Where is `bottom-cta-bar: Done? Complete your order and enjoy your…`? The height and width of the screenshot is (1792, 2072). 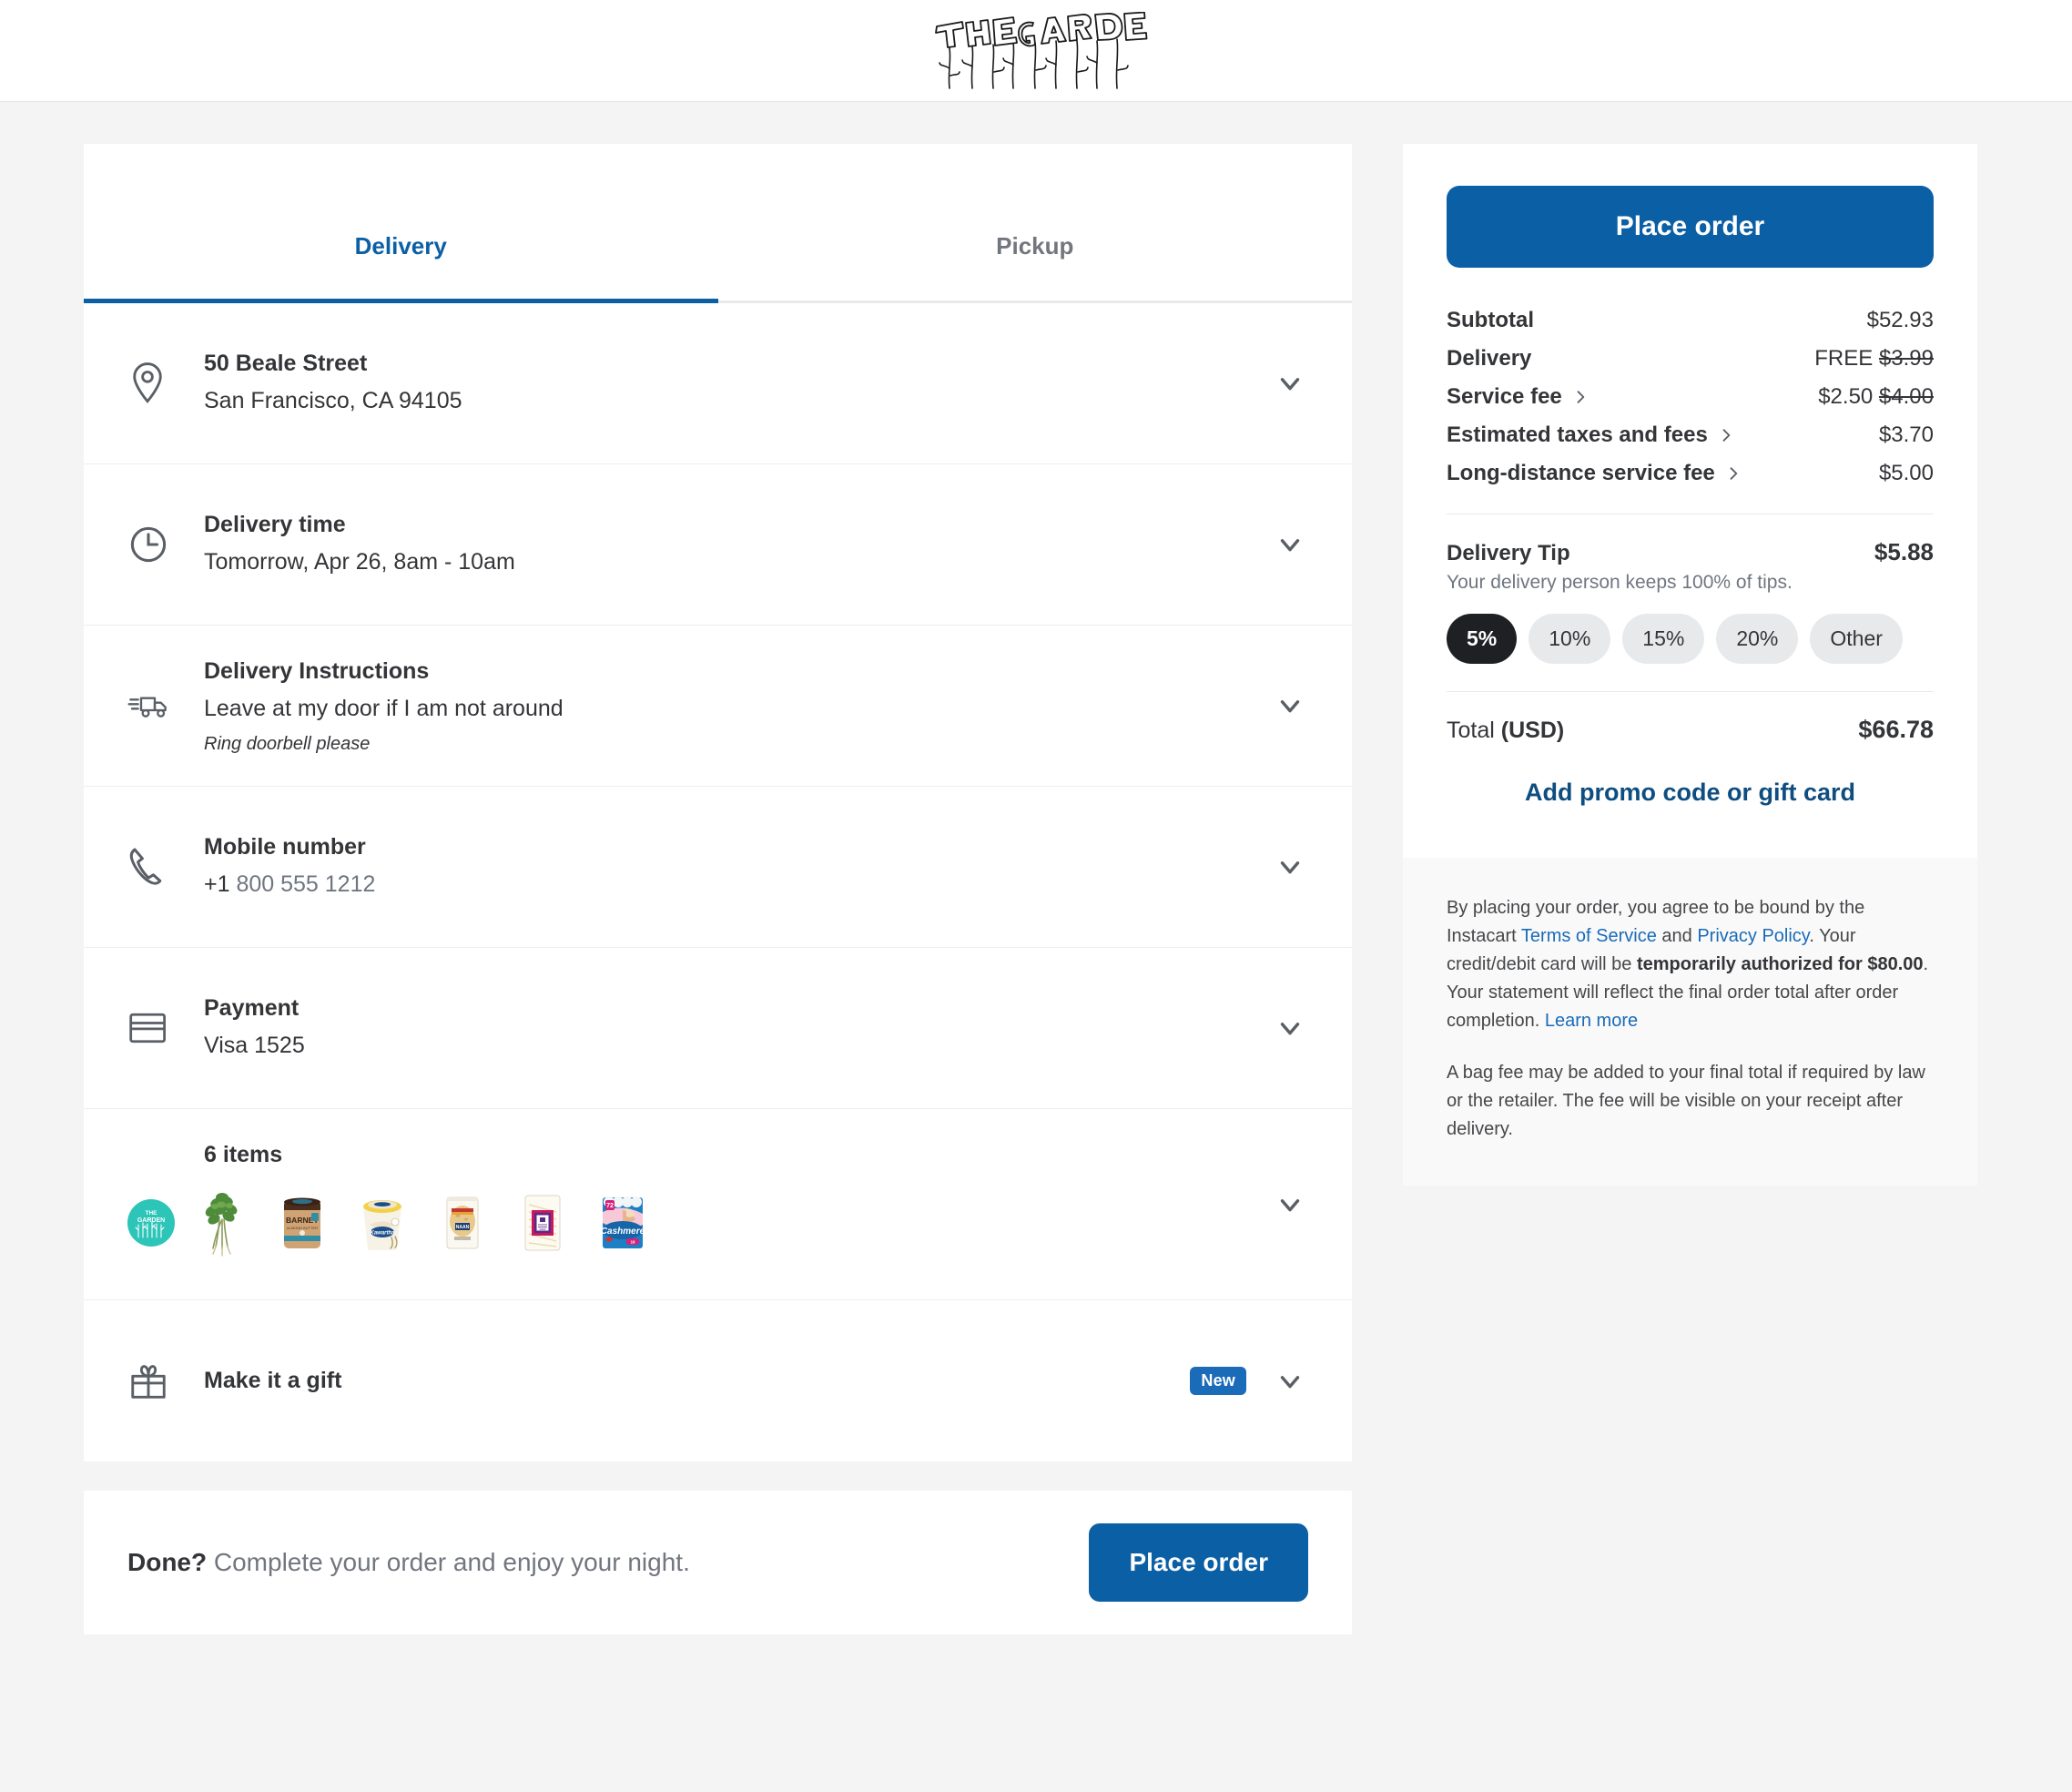
bottom-cta-bar: Done? Complete your order and enjoy your… is located at coordinates (718, 1562).